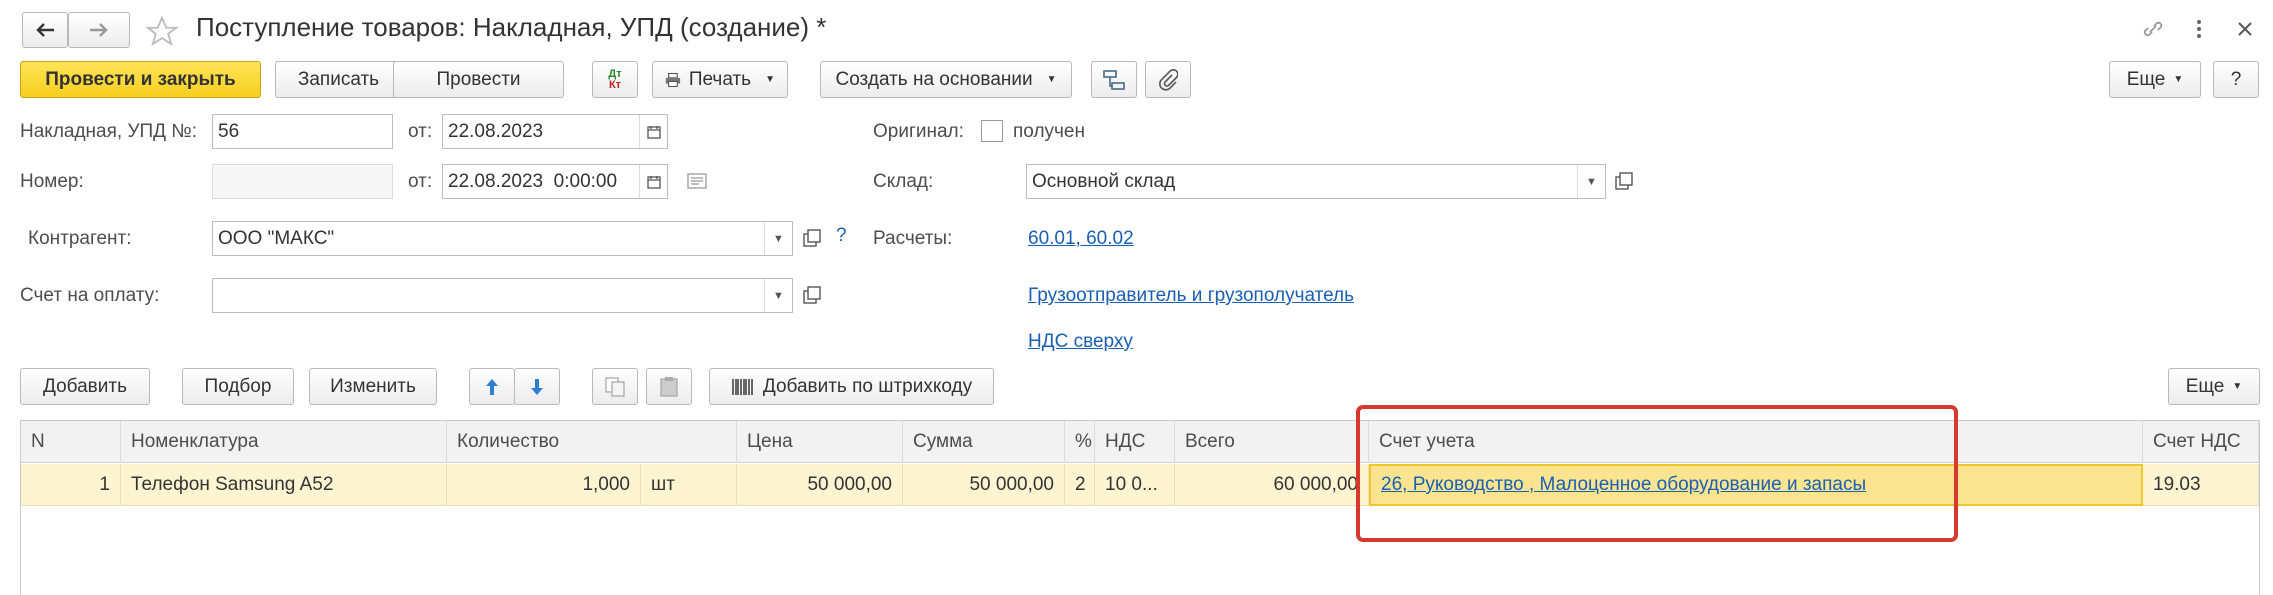  What do you see at coordinates (742, 386) in the screenshot?
I see `barcode-icon` at bounding box center [742, 386].